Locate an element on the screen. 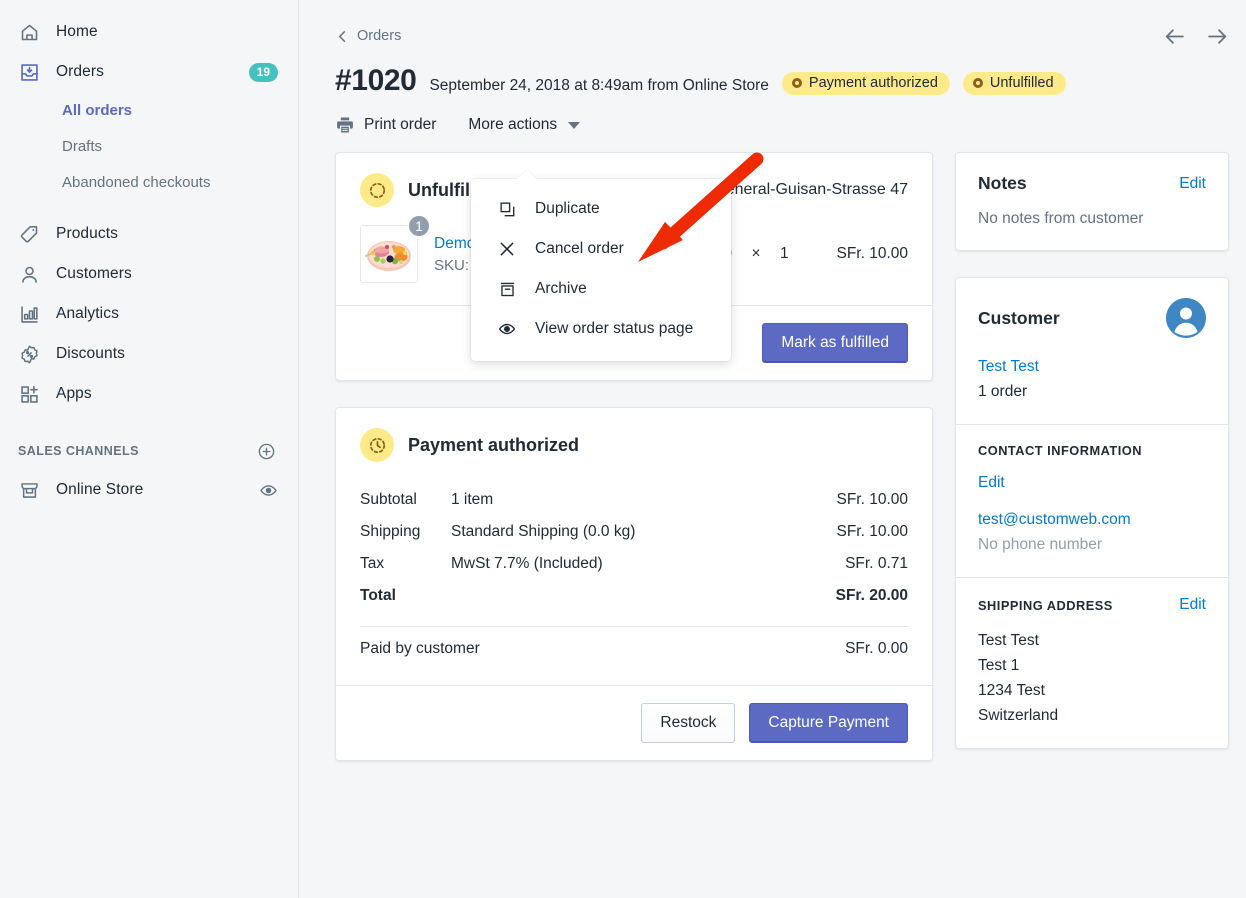 Image resolution: width=1246 pixels, height=898 pixels. menu-item-label: Cancel order is located at coordinates (579, 248).